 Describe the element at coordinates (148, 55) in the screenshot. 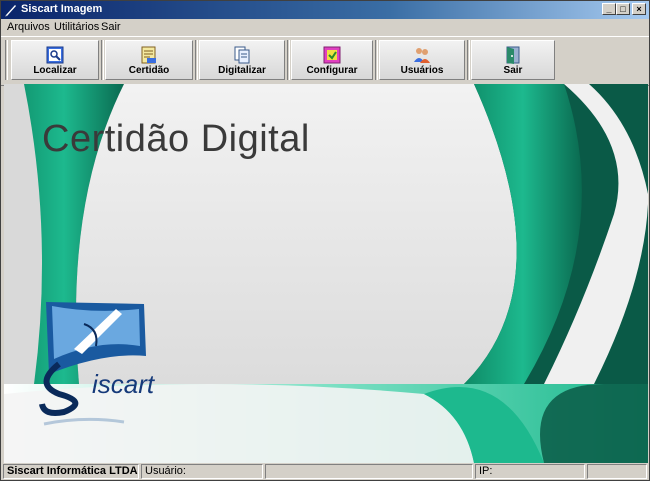

I see `certificate-icon` at that location.